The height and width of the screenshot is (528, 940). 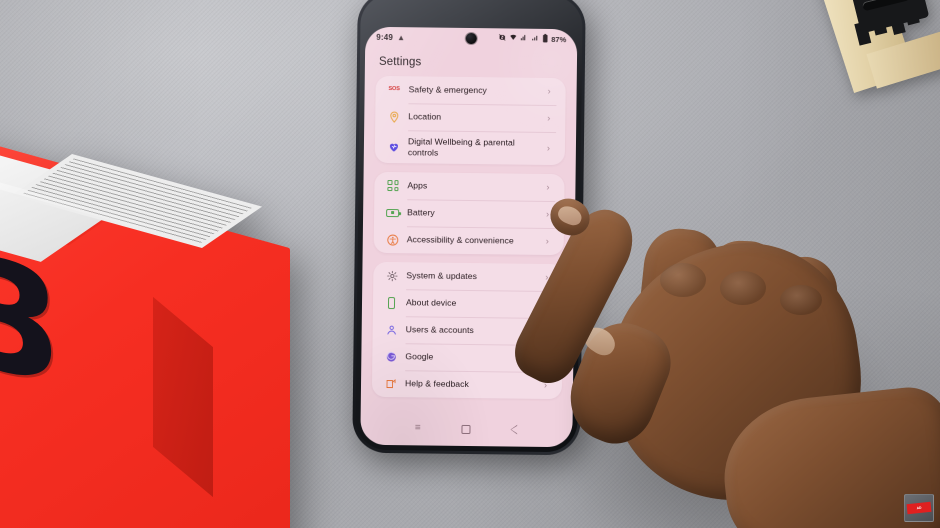 What do you see at coordinates (469, 186) in the screenshot?
I see `settings-row-apps: Apps ›` at bounding box center [469, 186].